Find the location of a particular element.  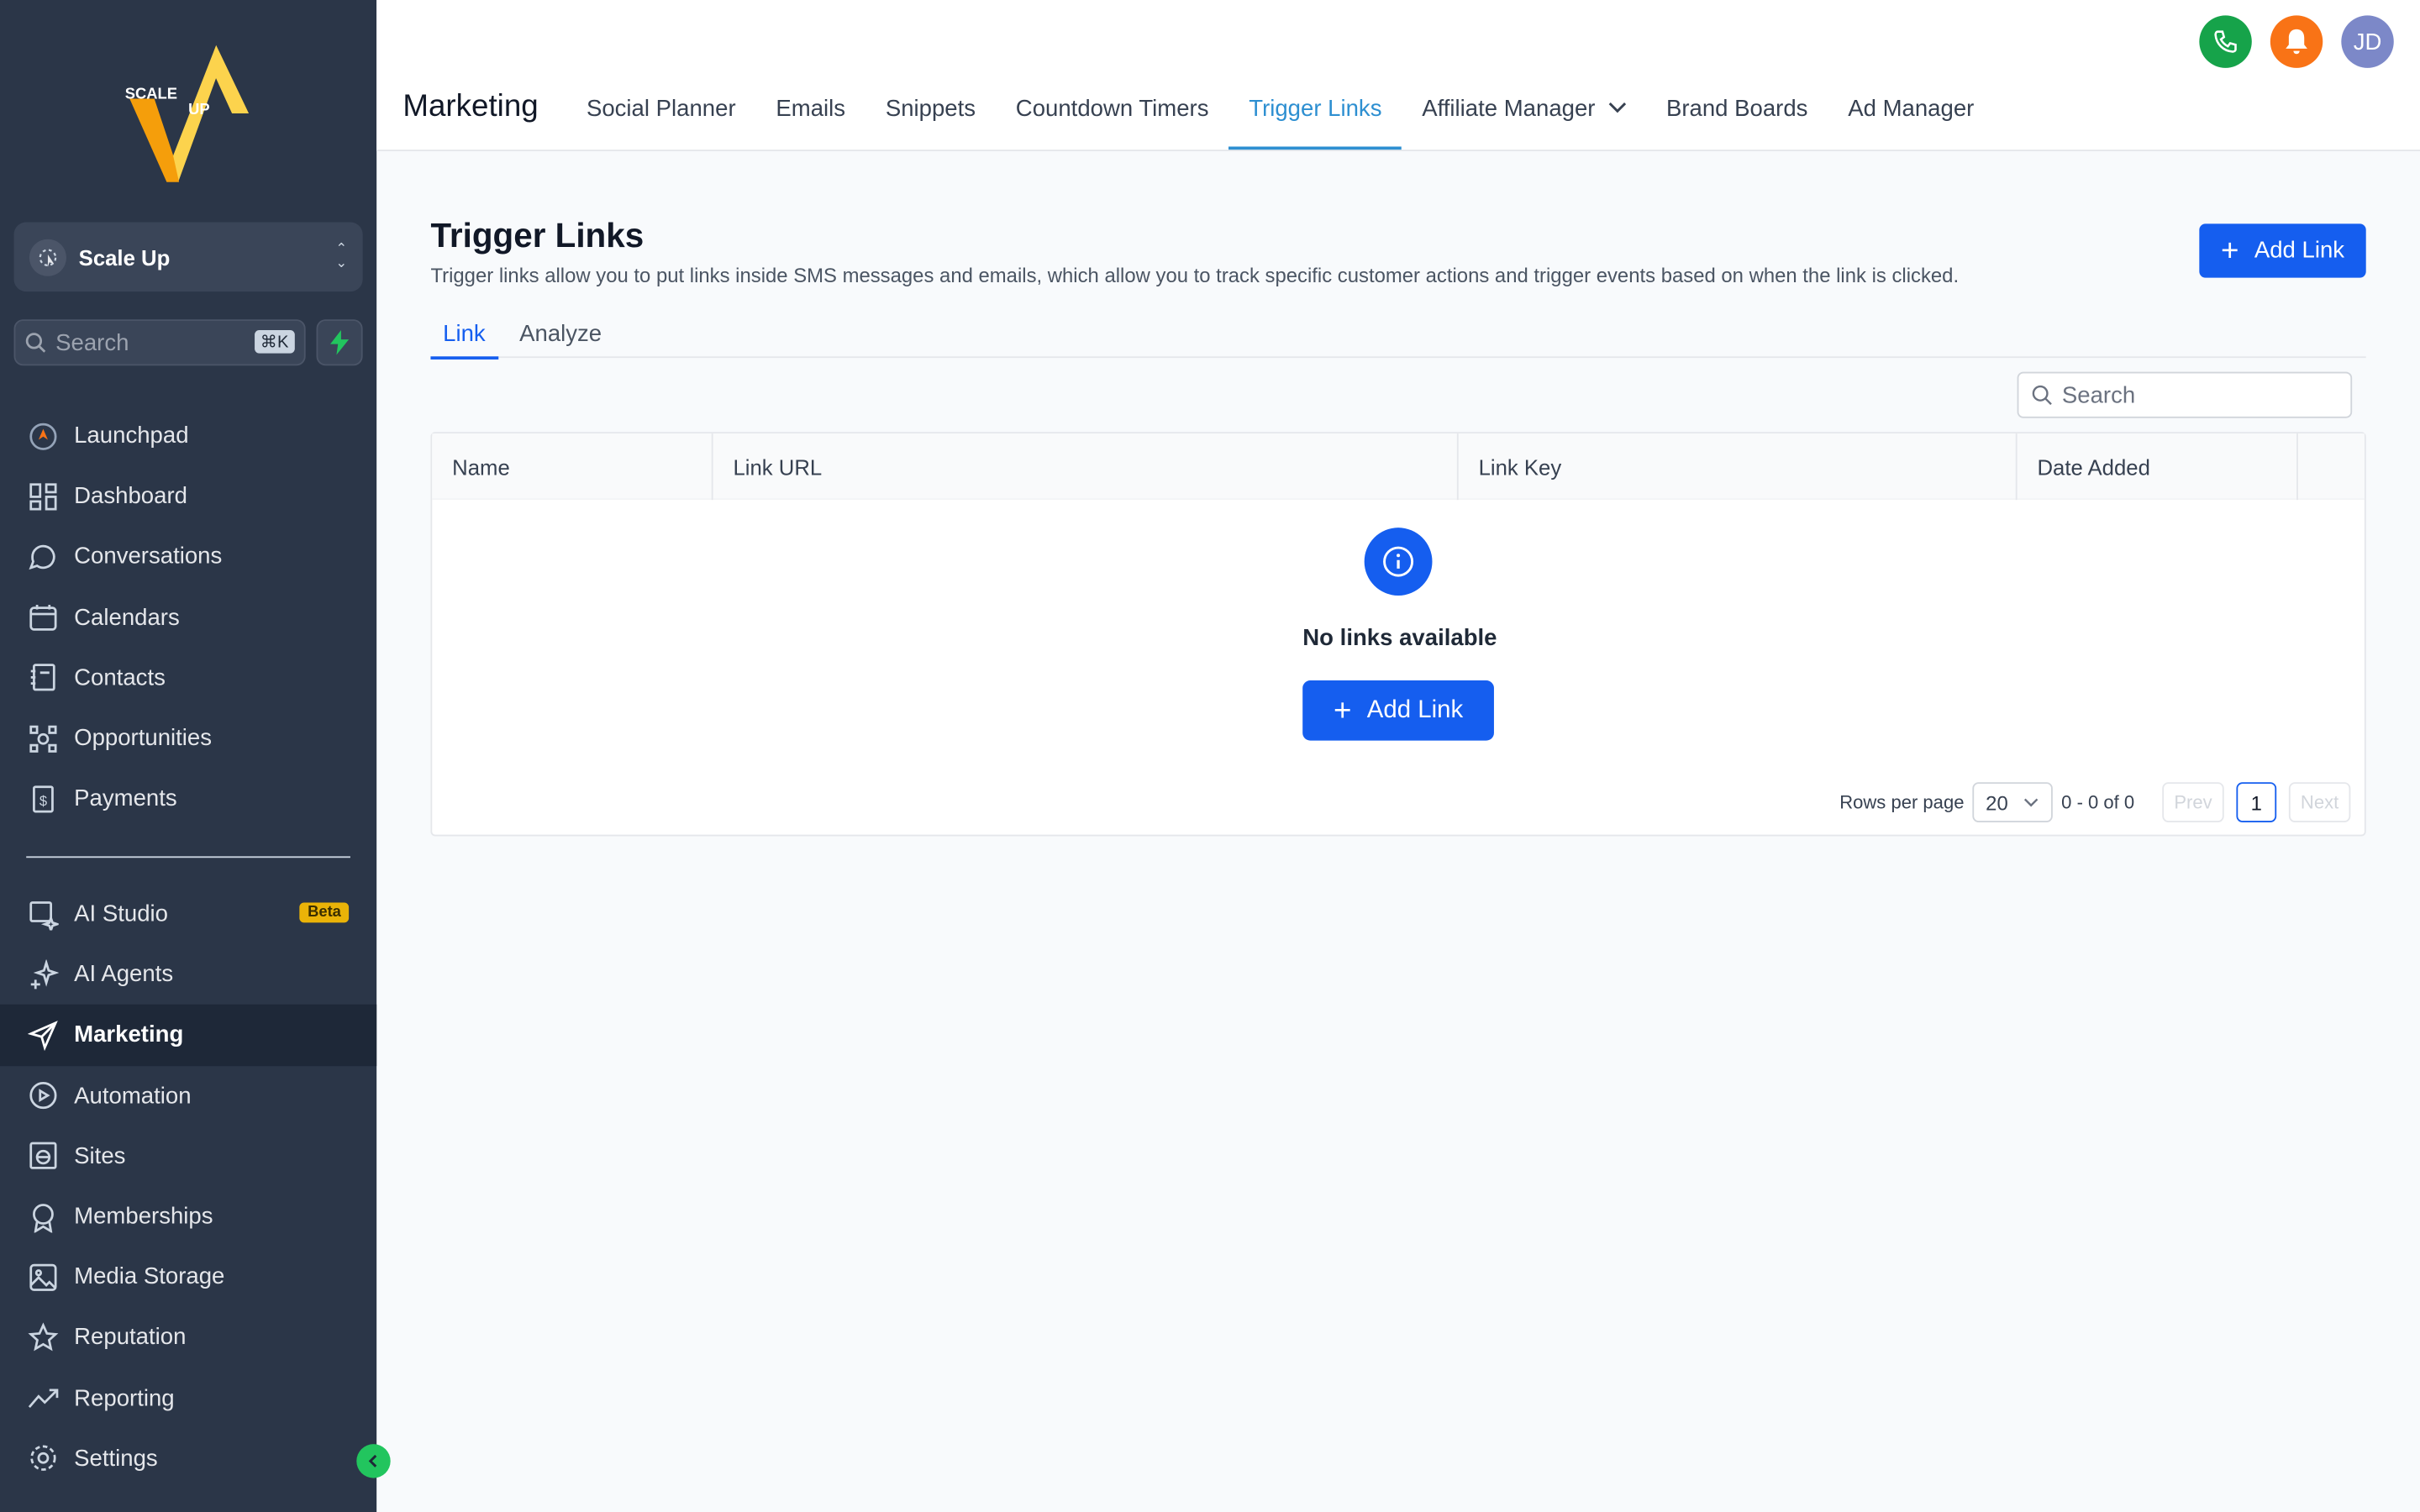

add-link-button: + Add Link is located at coordinates (2282, 250).